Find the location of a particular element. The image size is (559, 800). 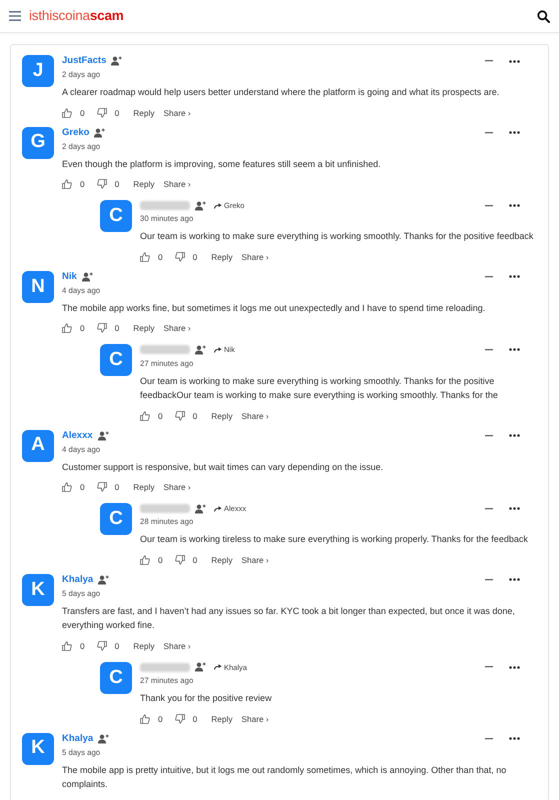

comment-text: Our team is working to make sure everything is working smoothly. Thanks for the positive feedback is located at coordinates (337, 237).